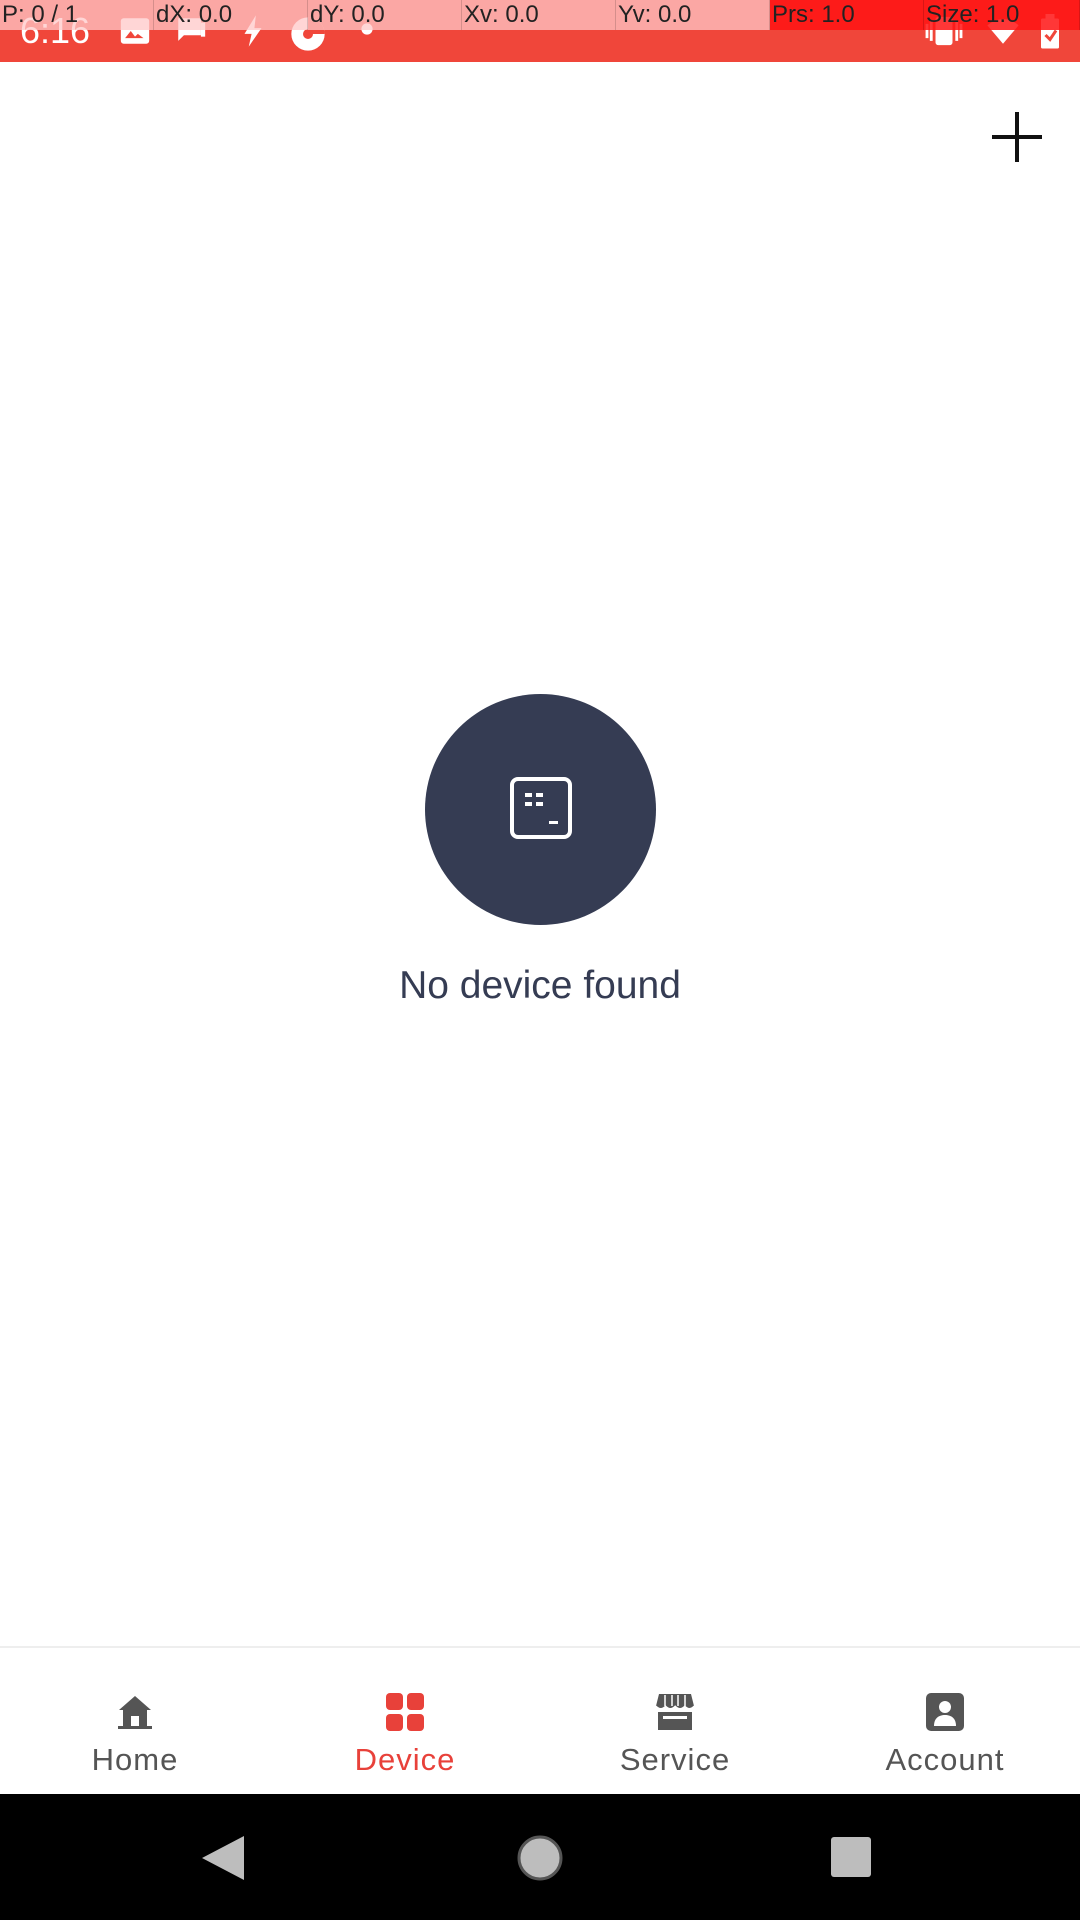 Image resolution: width=1080 pixels, height=1920 pixels. Describe the element at coordinates (223, 1858) in the screenshot. I see `back-icon` at that location.